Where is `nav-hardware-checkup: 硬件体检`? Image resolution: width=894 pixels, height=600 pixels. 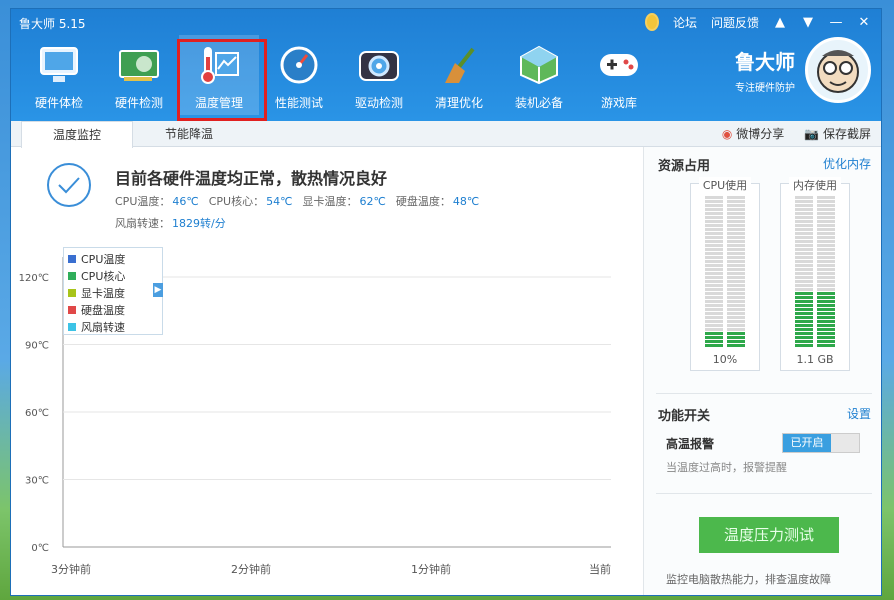
nav-hardware-checkup: 硬件体检 is located at coordinates (59, 75).